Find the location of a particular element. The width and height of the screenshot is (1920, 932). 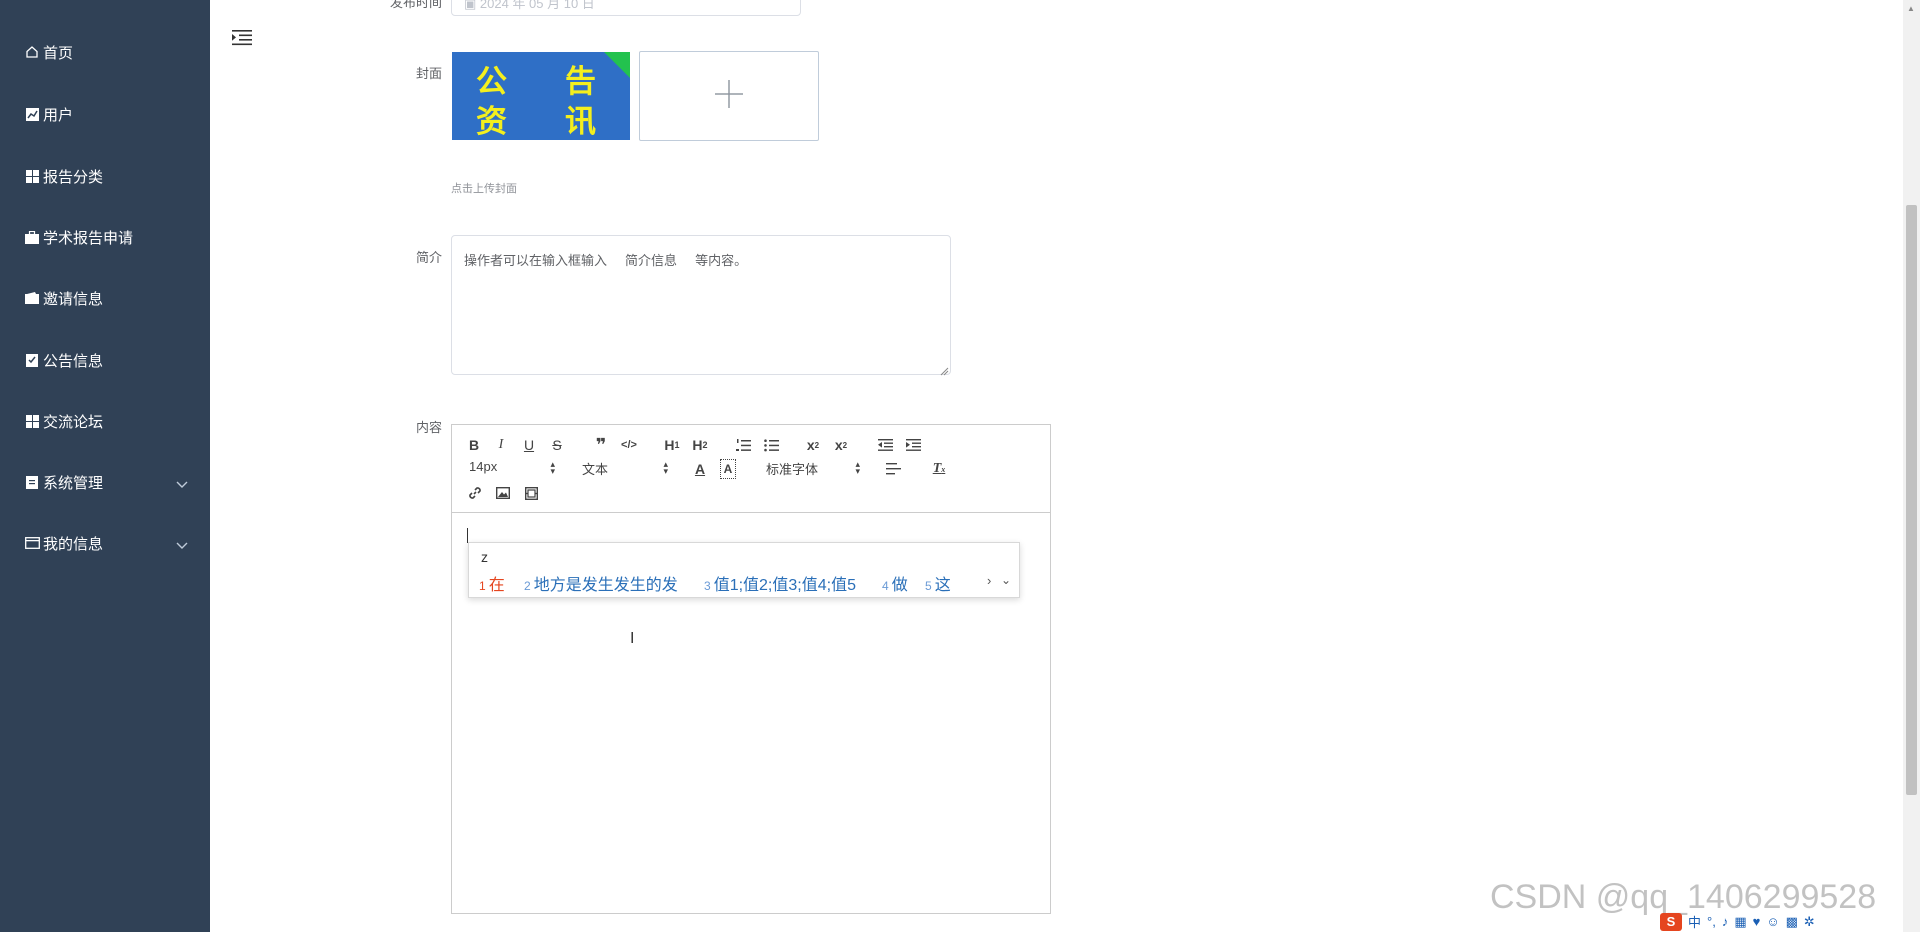

sidebar-item-my-info: 我的信息 is located at coordinates (105, 543).